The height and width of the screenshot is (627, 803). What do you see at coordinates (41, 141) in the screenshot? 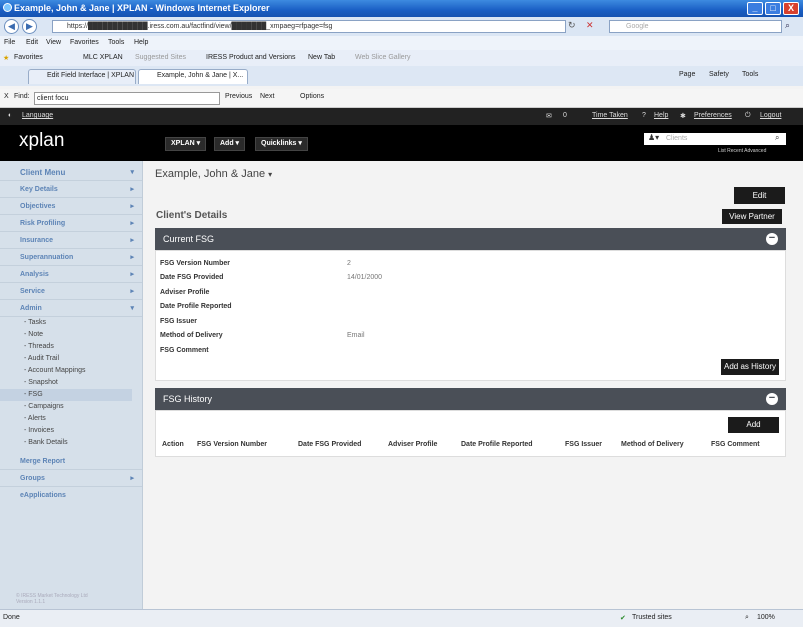
I see `xplan-logo: xplan` at bounding box center [41, 141].